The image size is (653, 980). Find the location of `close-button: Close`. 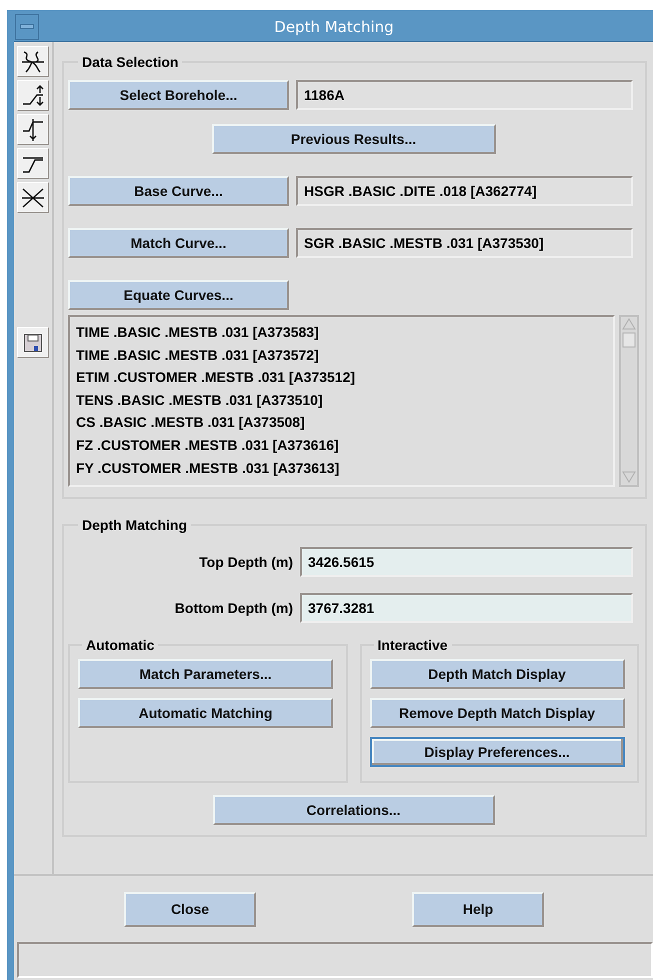

close-button: Close is located at coordinates (190, 909).